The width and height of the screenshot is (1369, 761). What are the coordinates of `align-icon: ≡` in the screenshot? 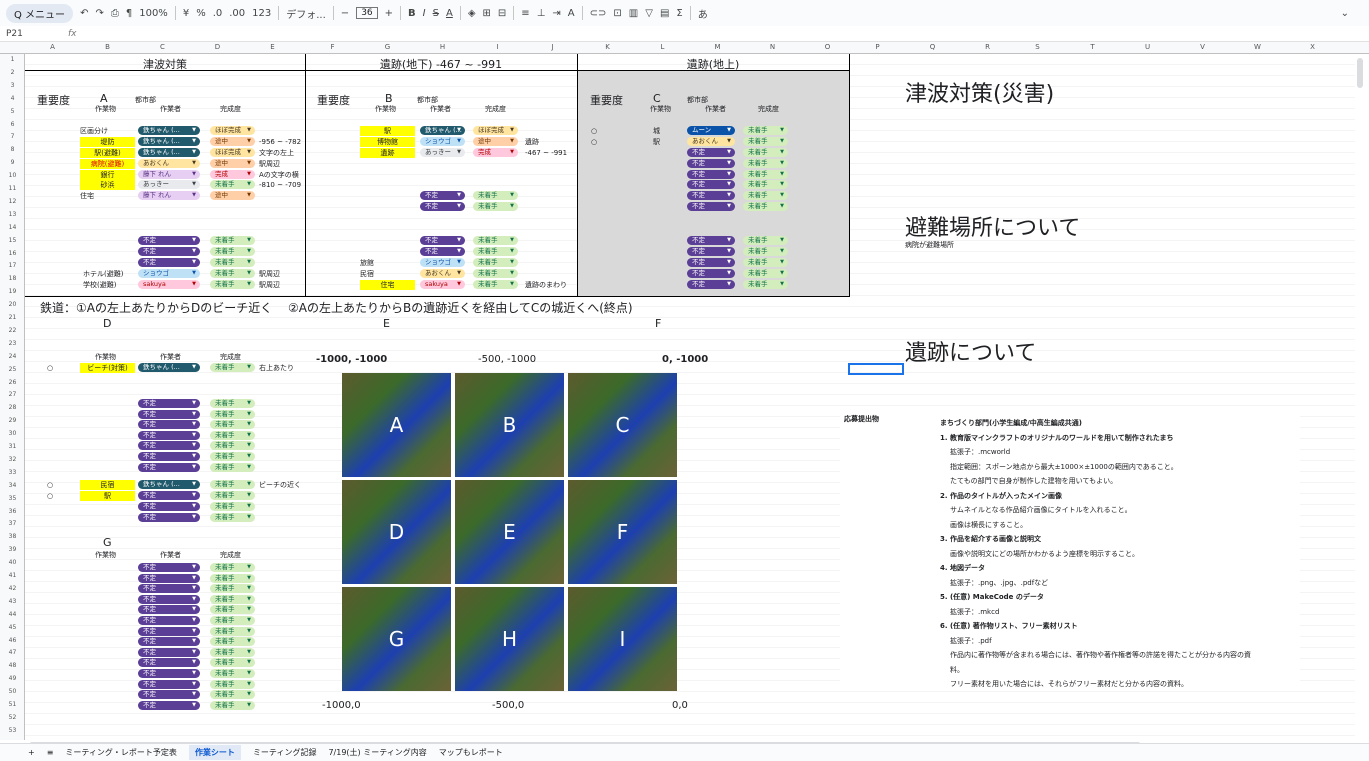 It's located at (525, 13).